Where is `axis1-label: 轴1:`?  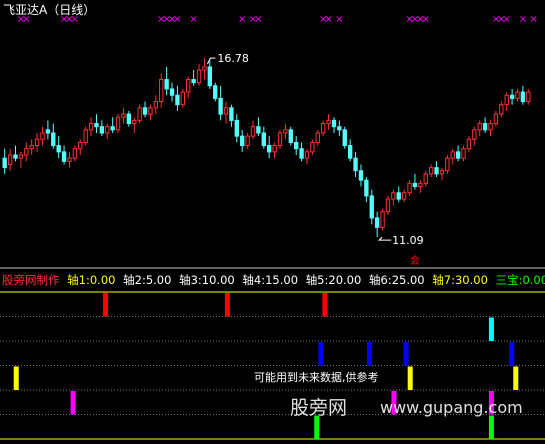 axis1-label: 轴1: is located at coordinates (78, 280).